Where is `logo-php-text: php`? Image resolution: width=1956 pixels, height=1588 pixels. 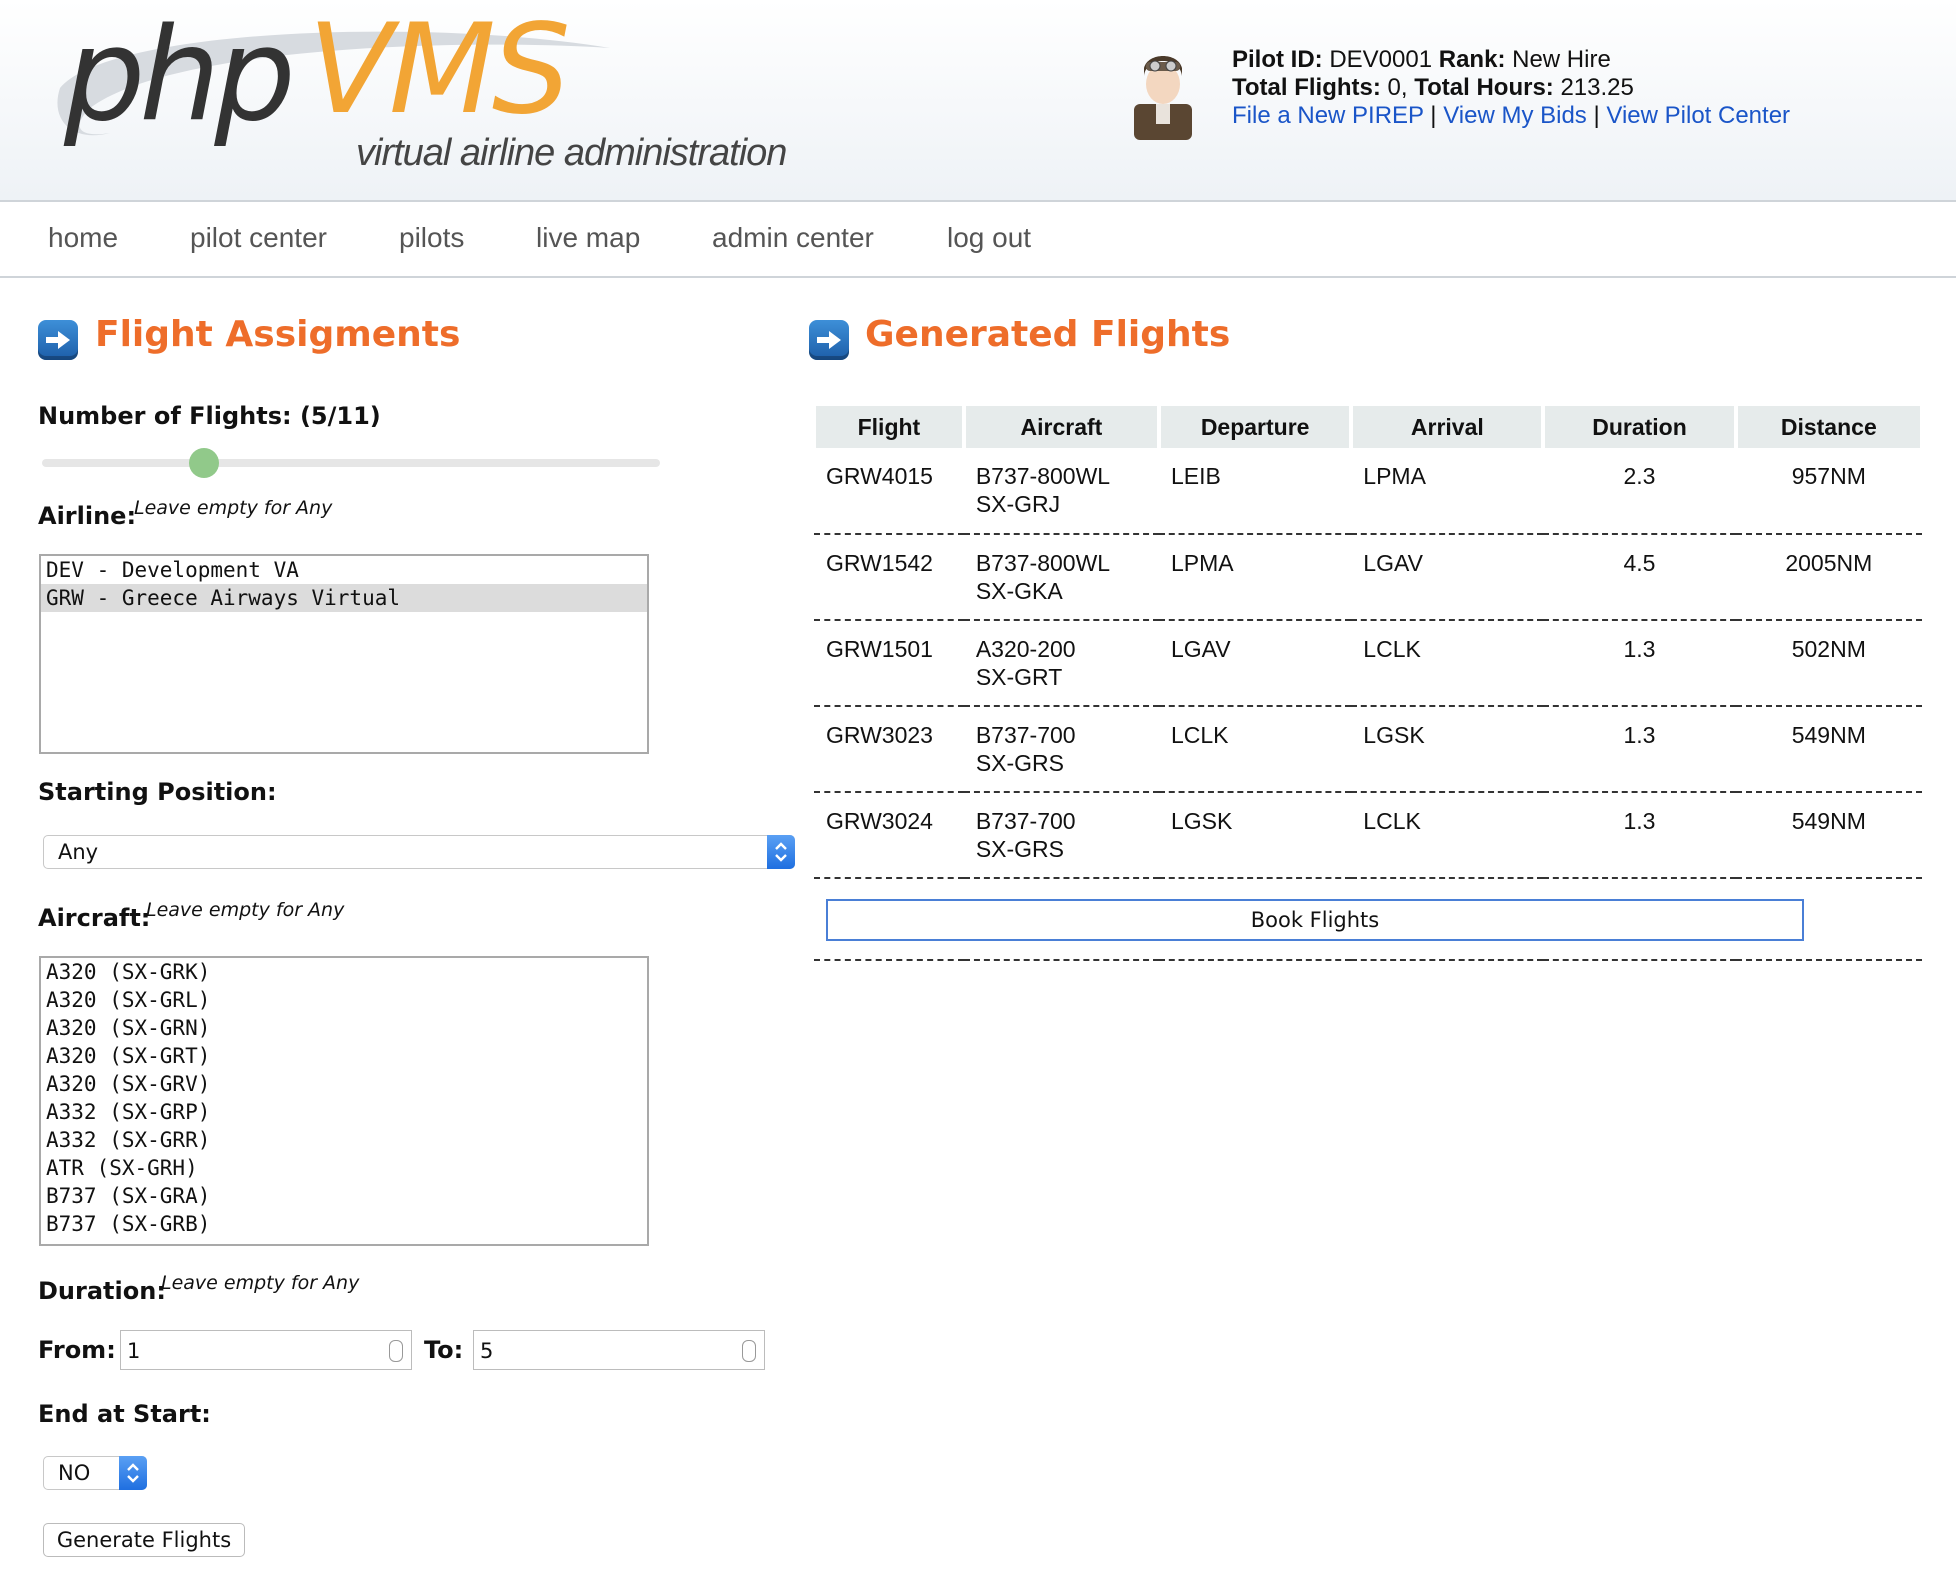 logo-php-text: php is located at coordinates (180, 75).